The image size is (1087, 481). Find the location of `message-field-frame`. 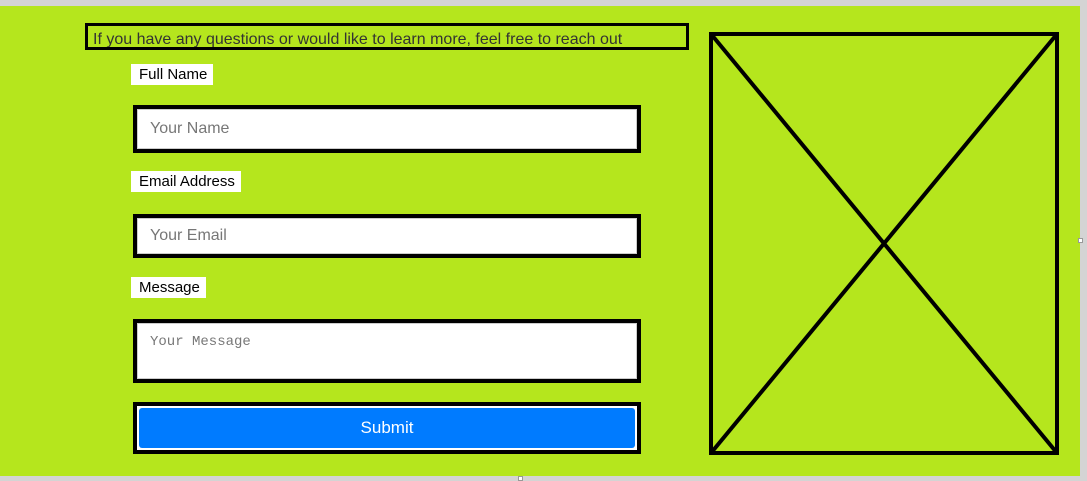

message-field-frame is located at coordinates (387, 351).